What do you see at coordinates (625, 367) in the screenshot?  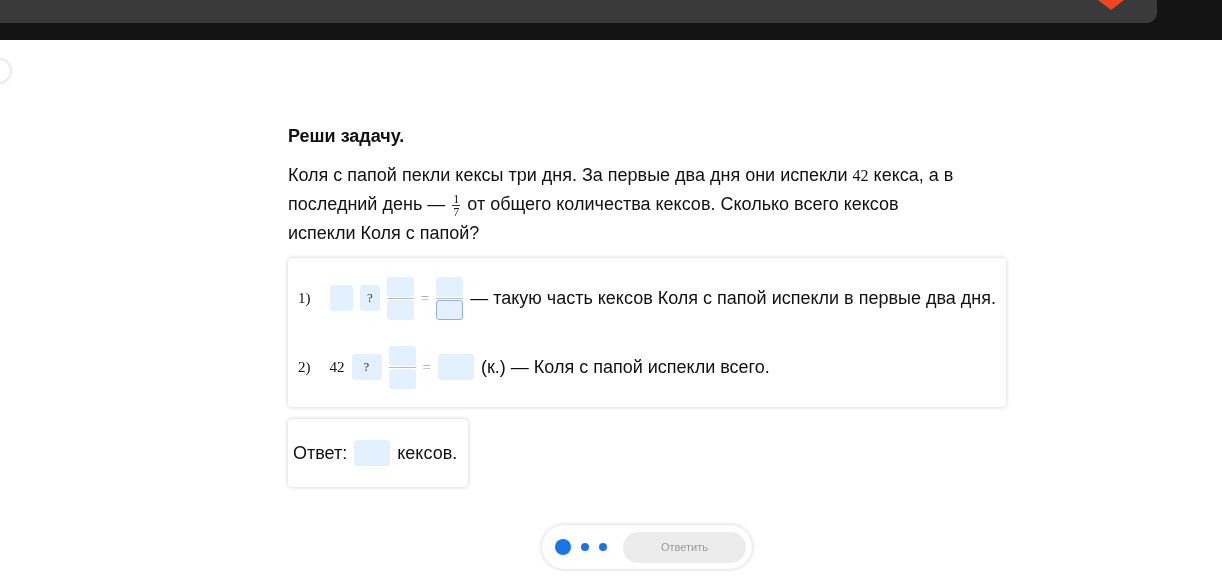 I see `step-text: (к.) — Коля с папой испекли всего.` at bounding box center [625, 367].